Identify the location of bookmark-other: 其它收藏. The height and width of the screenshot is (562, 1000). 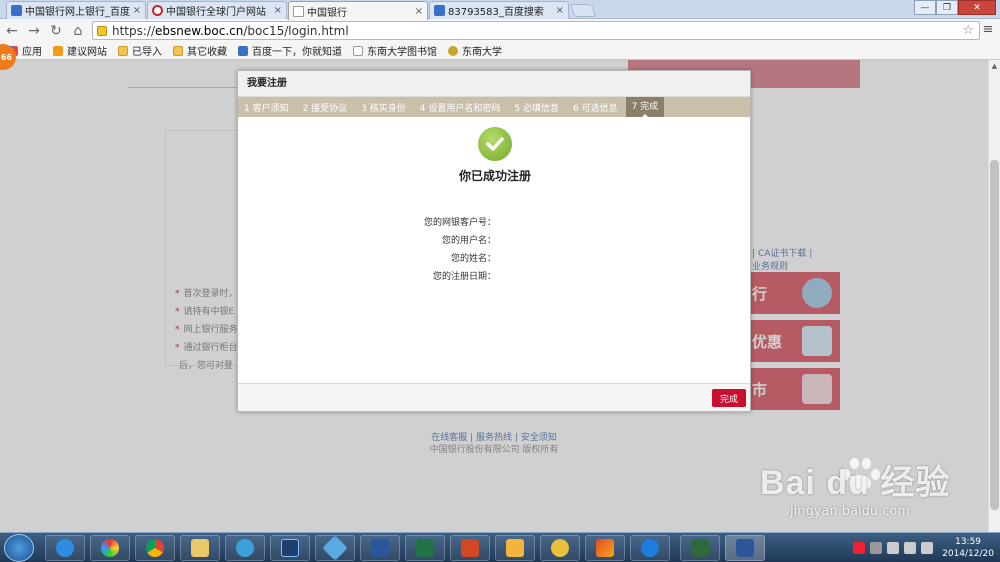
(200, 50).